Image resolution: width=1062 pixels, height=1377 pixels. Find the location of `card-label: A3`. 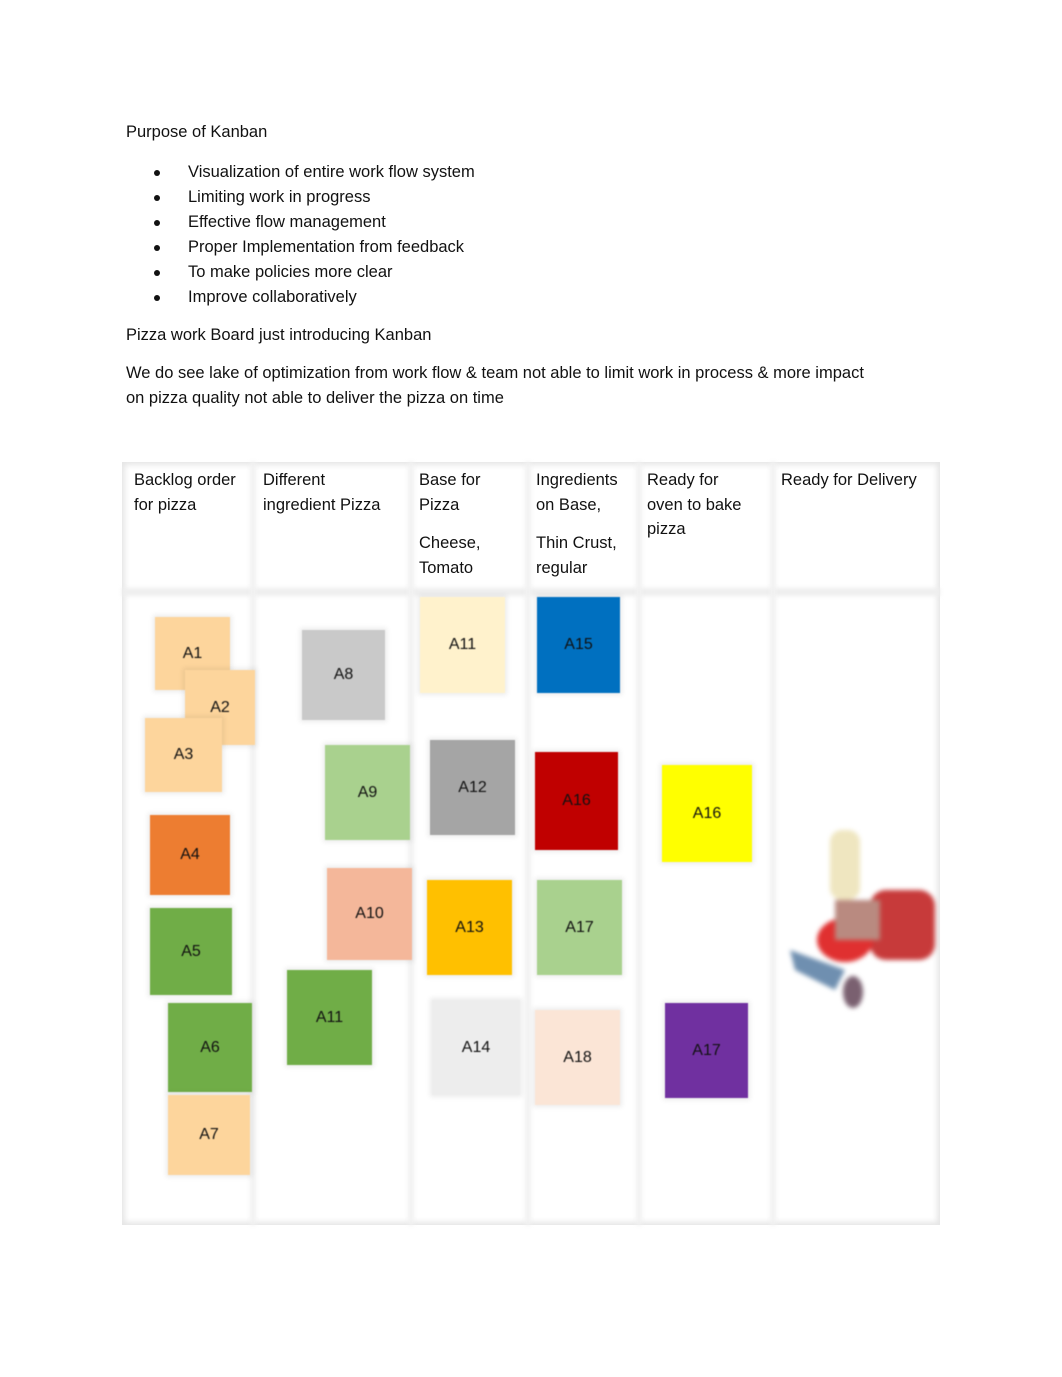

card-label: A3 is located at coordinates (183, 754).